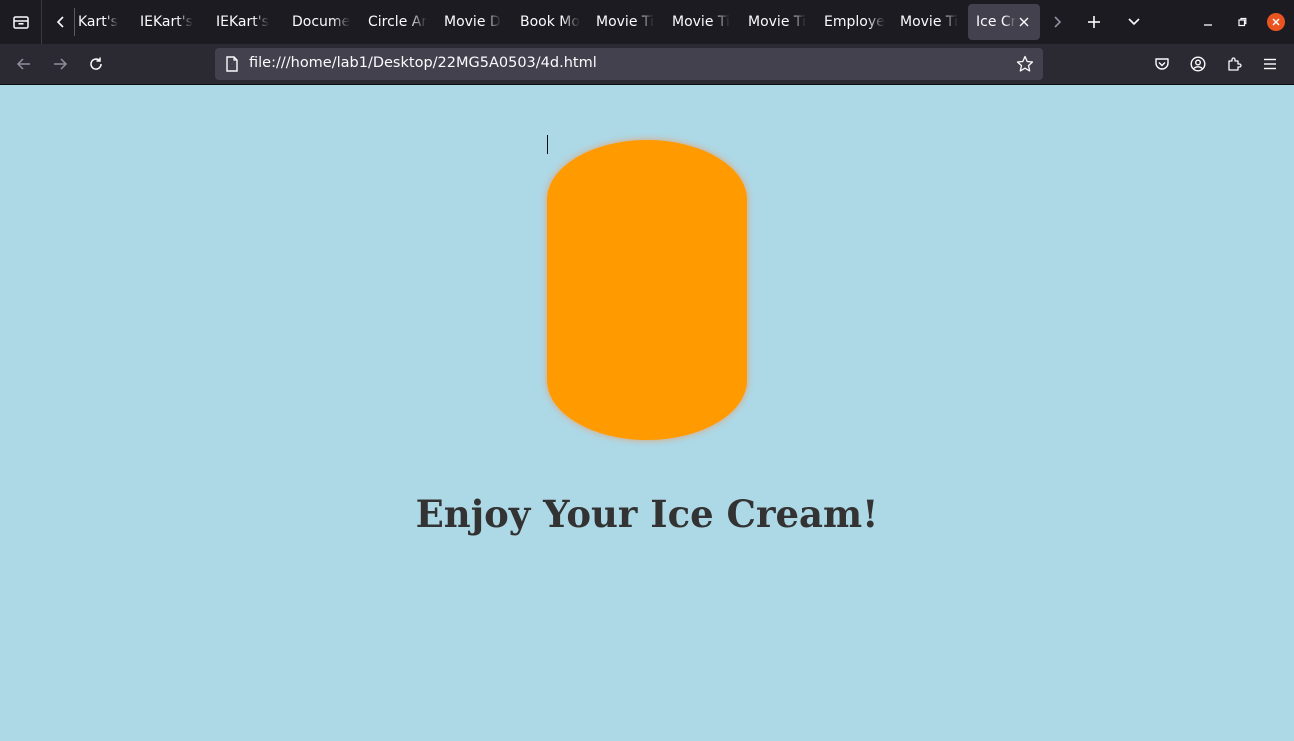 This screenshot has width=1294, height=741. I want to click on account-icon, so click(1198, 64).